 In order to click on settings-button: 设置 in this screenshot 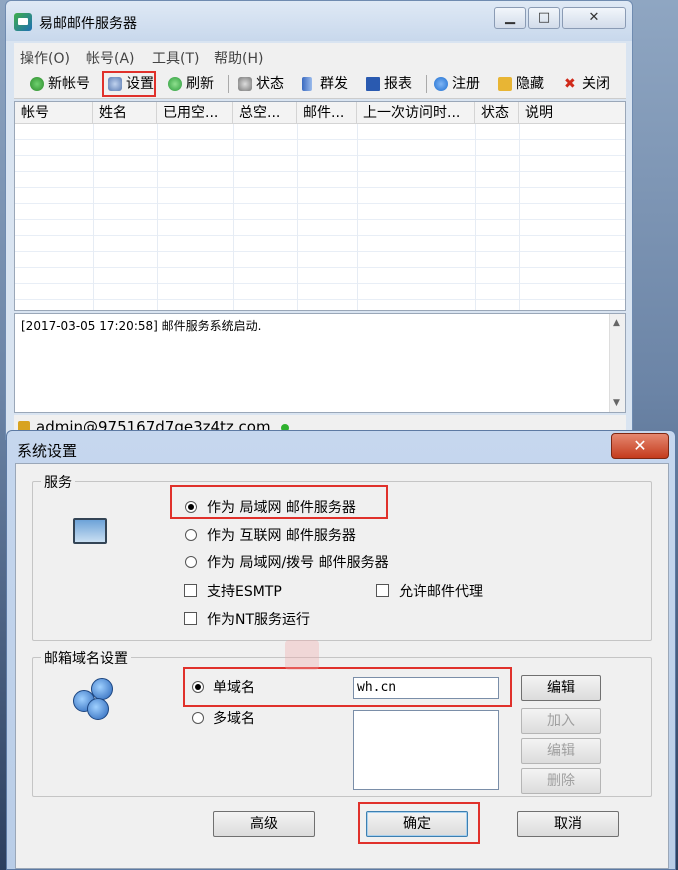, I will do `click(130, 84)`.